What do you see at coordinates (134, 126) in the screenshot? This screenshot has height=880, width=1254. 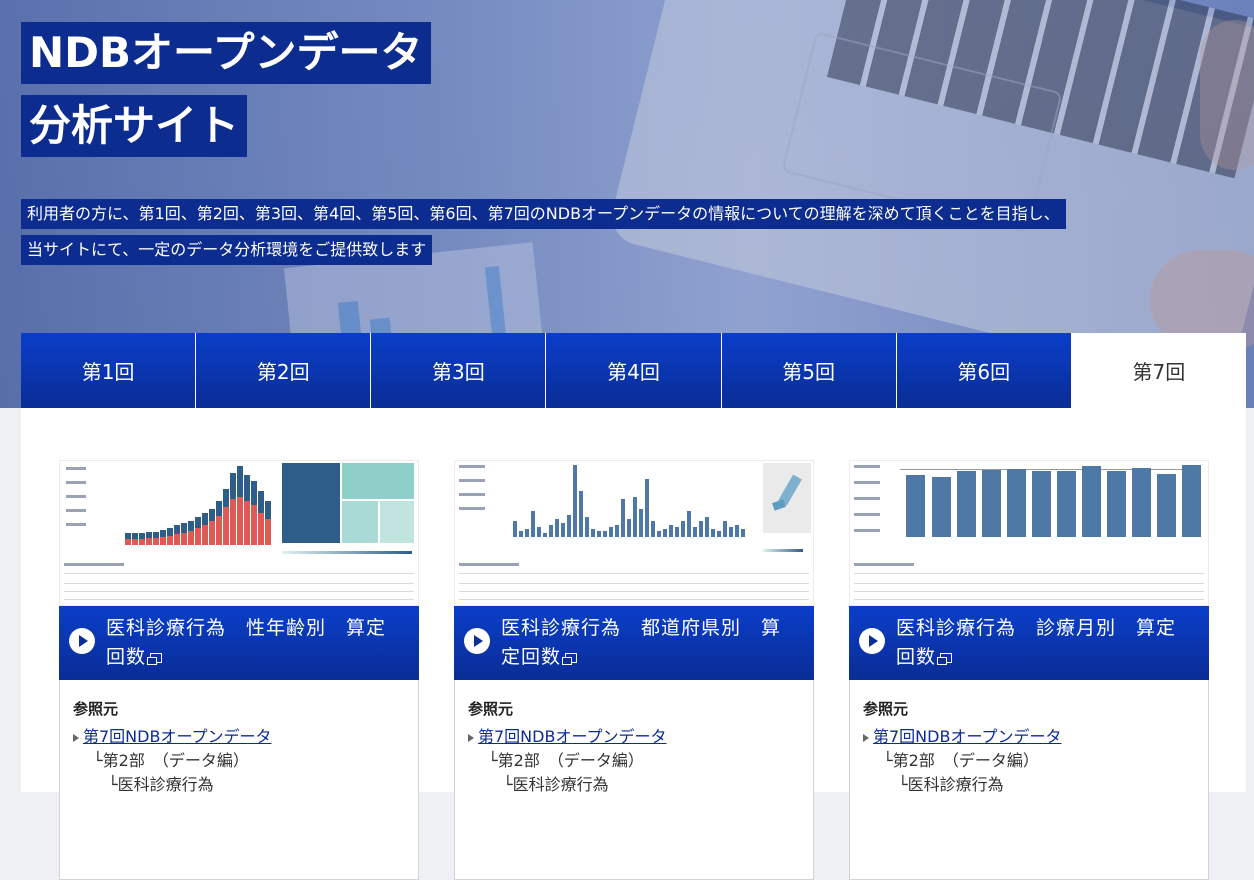 I see `site-title-line2: 分析サイト` at bounding box center [134, 126].